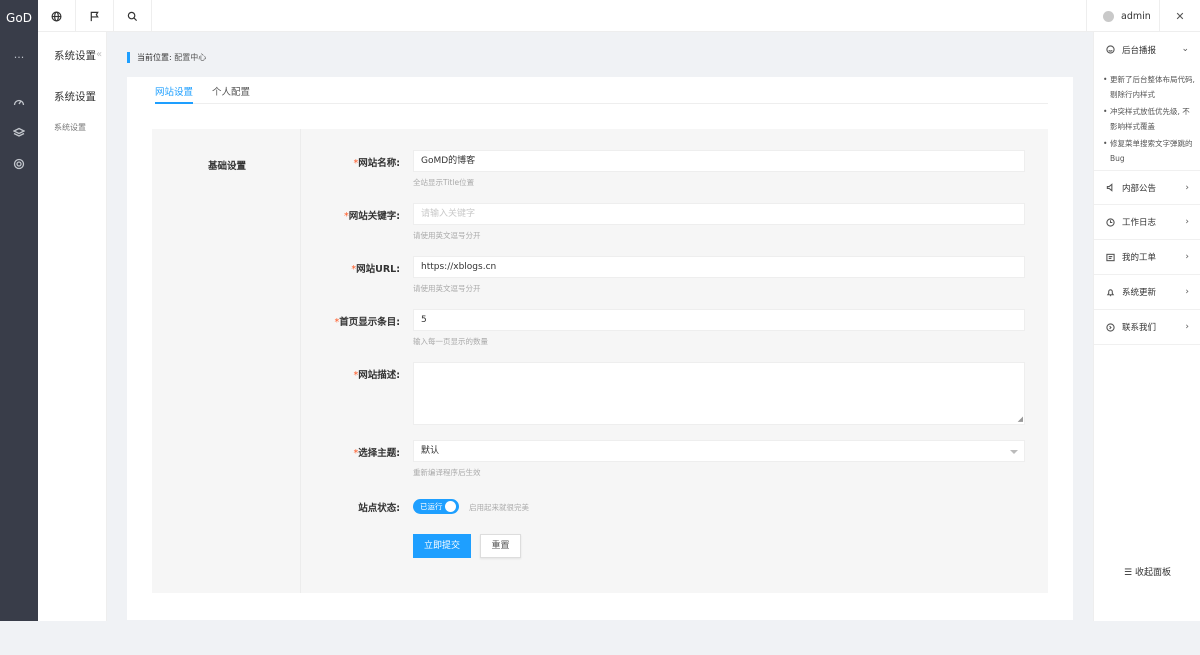 The width and height of the screenshot is (1200, 655). Describe the element at coordinates (190, 57) in the screenshot. I see `breadcrumb-current: 配置中心` at that location.